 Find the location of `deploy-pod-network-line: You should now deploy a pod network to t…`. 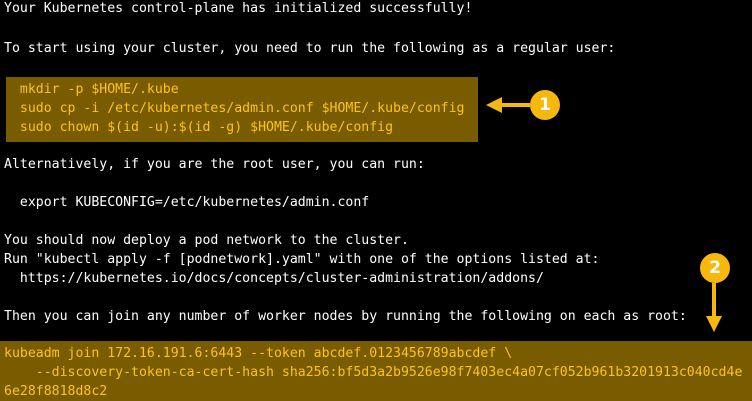

deploy-pod-network-line: You should now deploy a pod network to t… is located at coordinates (206, 240).